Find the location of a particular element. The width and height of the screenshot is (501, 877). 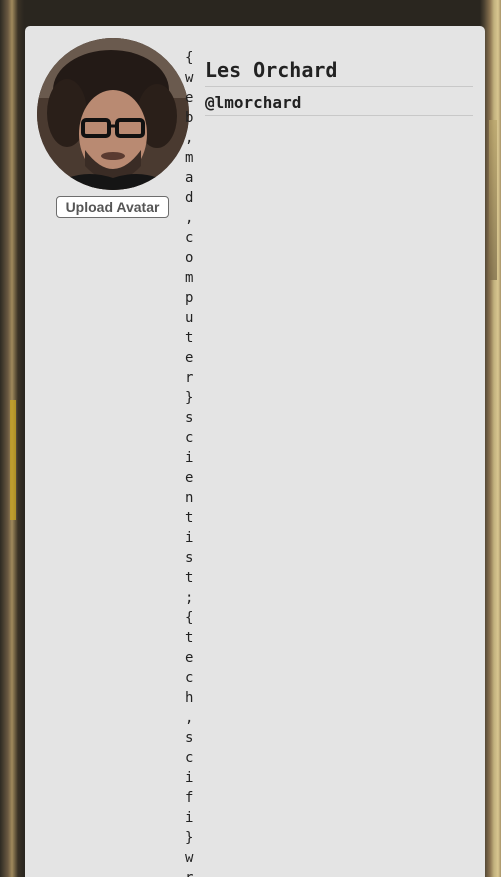

profile-name: Les Orchard is located at coordinates (339, 72).